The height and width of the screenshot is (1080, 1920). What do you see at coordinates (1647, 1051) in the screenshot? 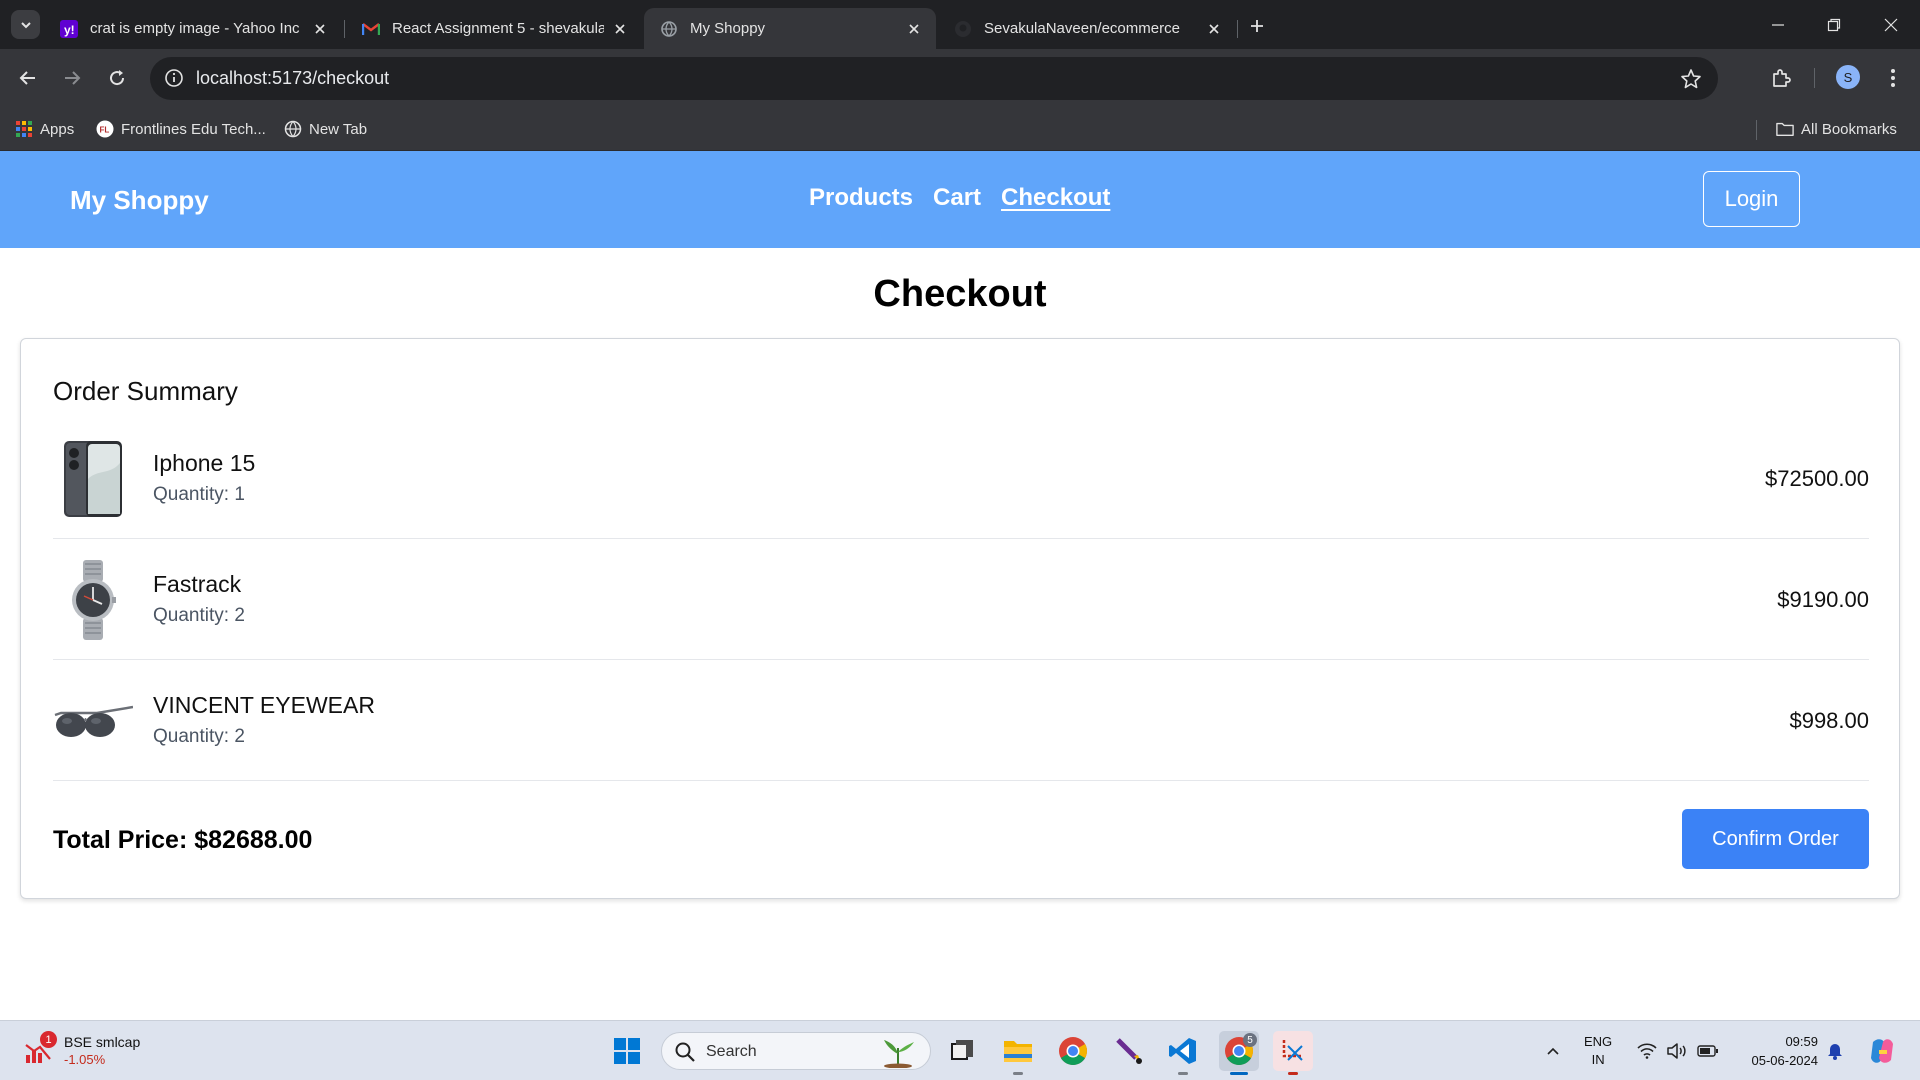
I see `wifi-status` at bounding box center [1647, 1051].